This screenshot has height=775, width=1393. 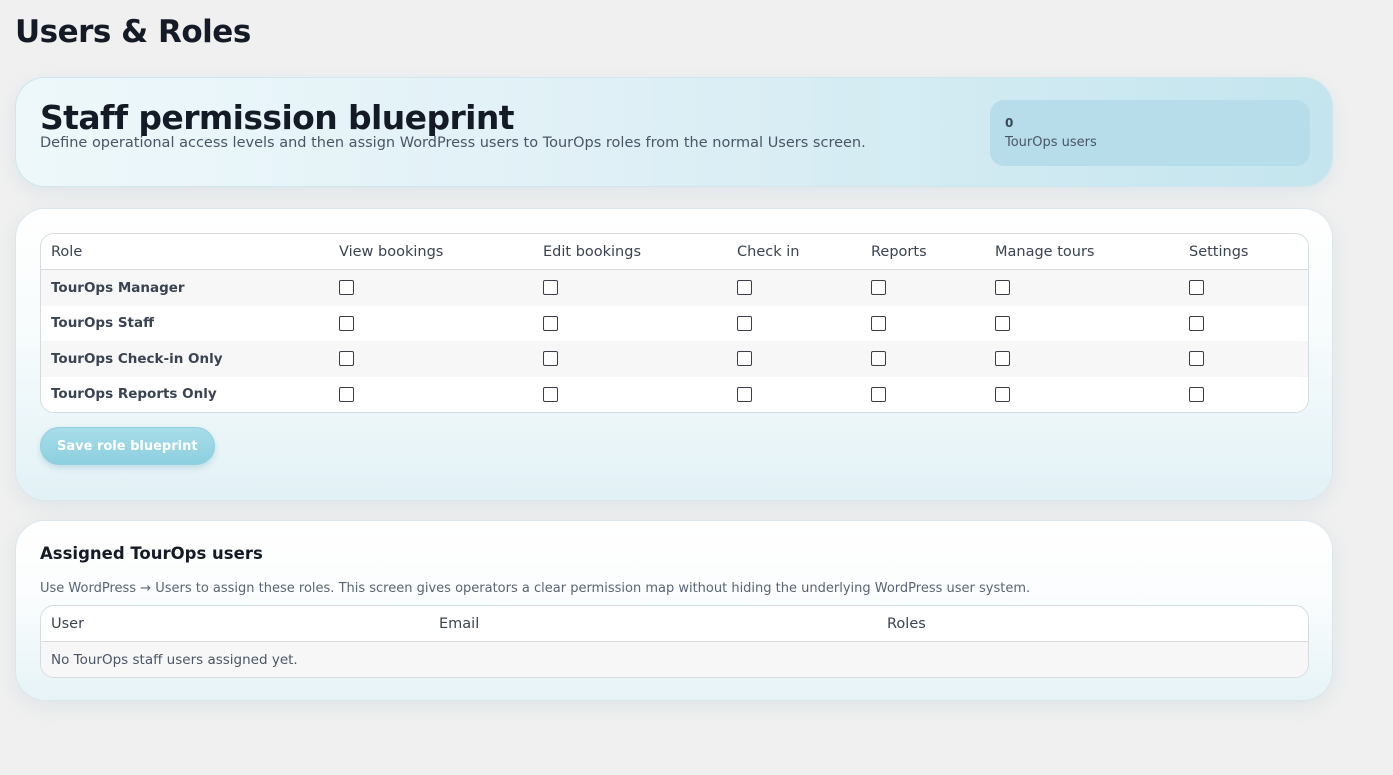 I want to click on column-header-view-bookings: View bookings, so click(x=431, y=252).